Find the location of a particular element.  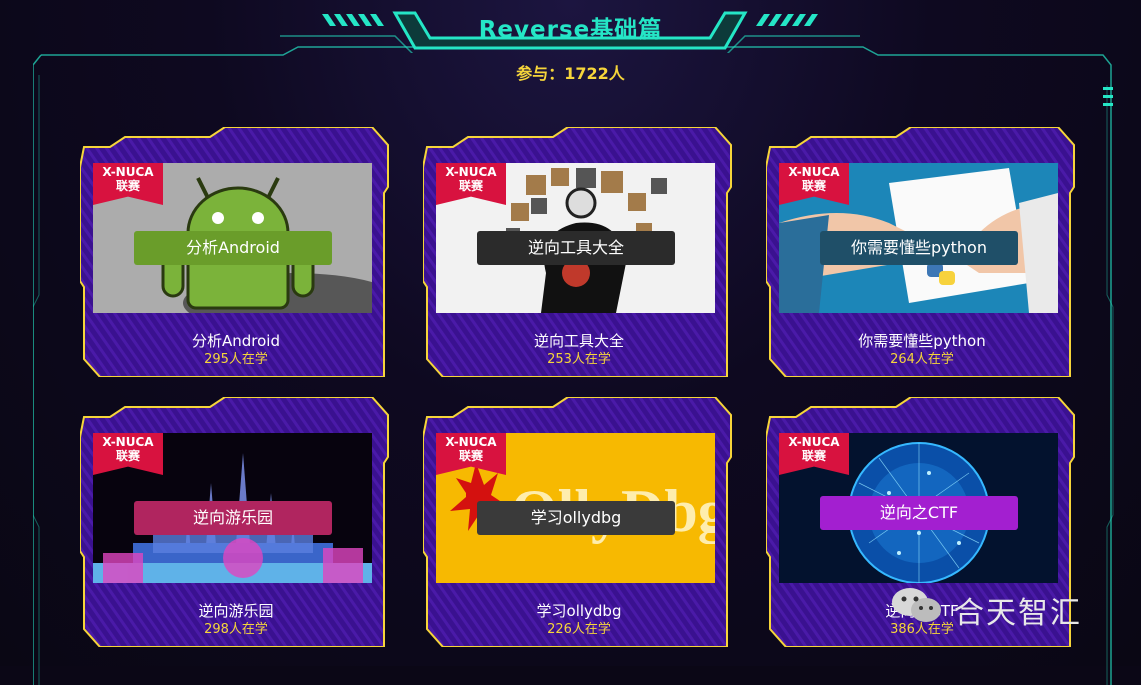

watermark-text: 合天智汇 is located at coordinates (1018, 613).